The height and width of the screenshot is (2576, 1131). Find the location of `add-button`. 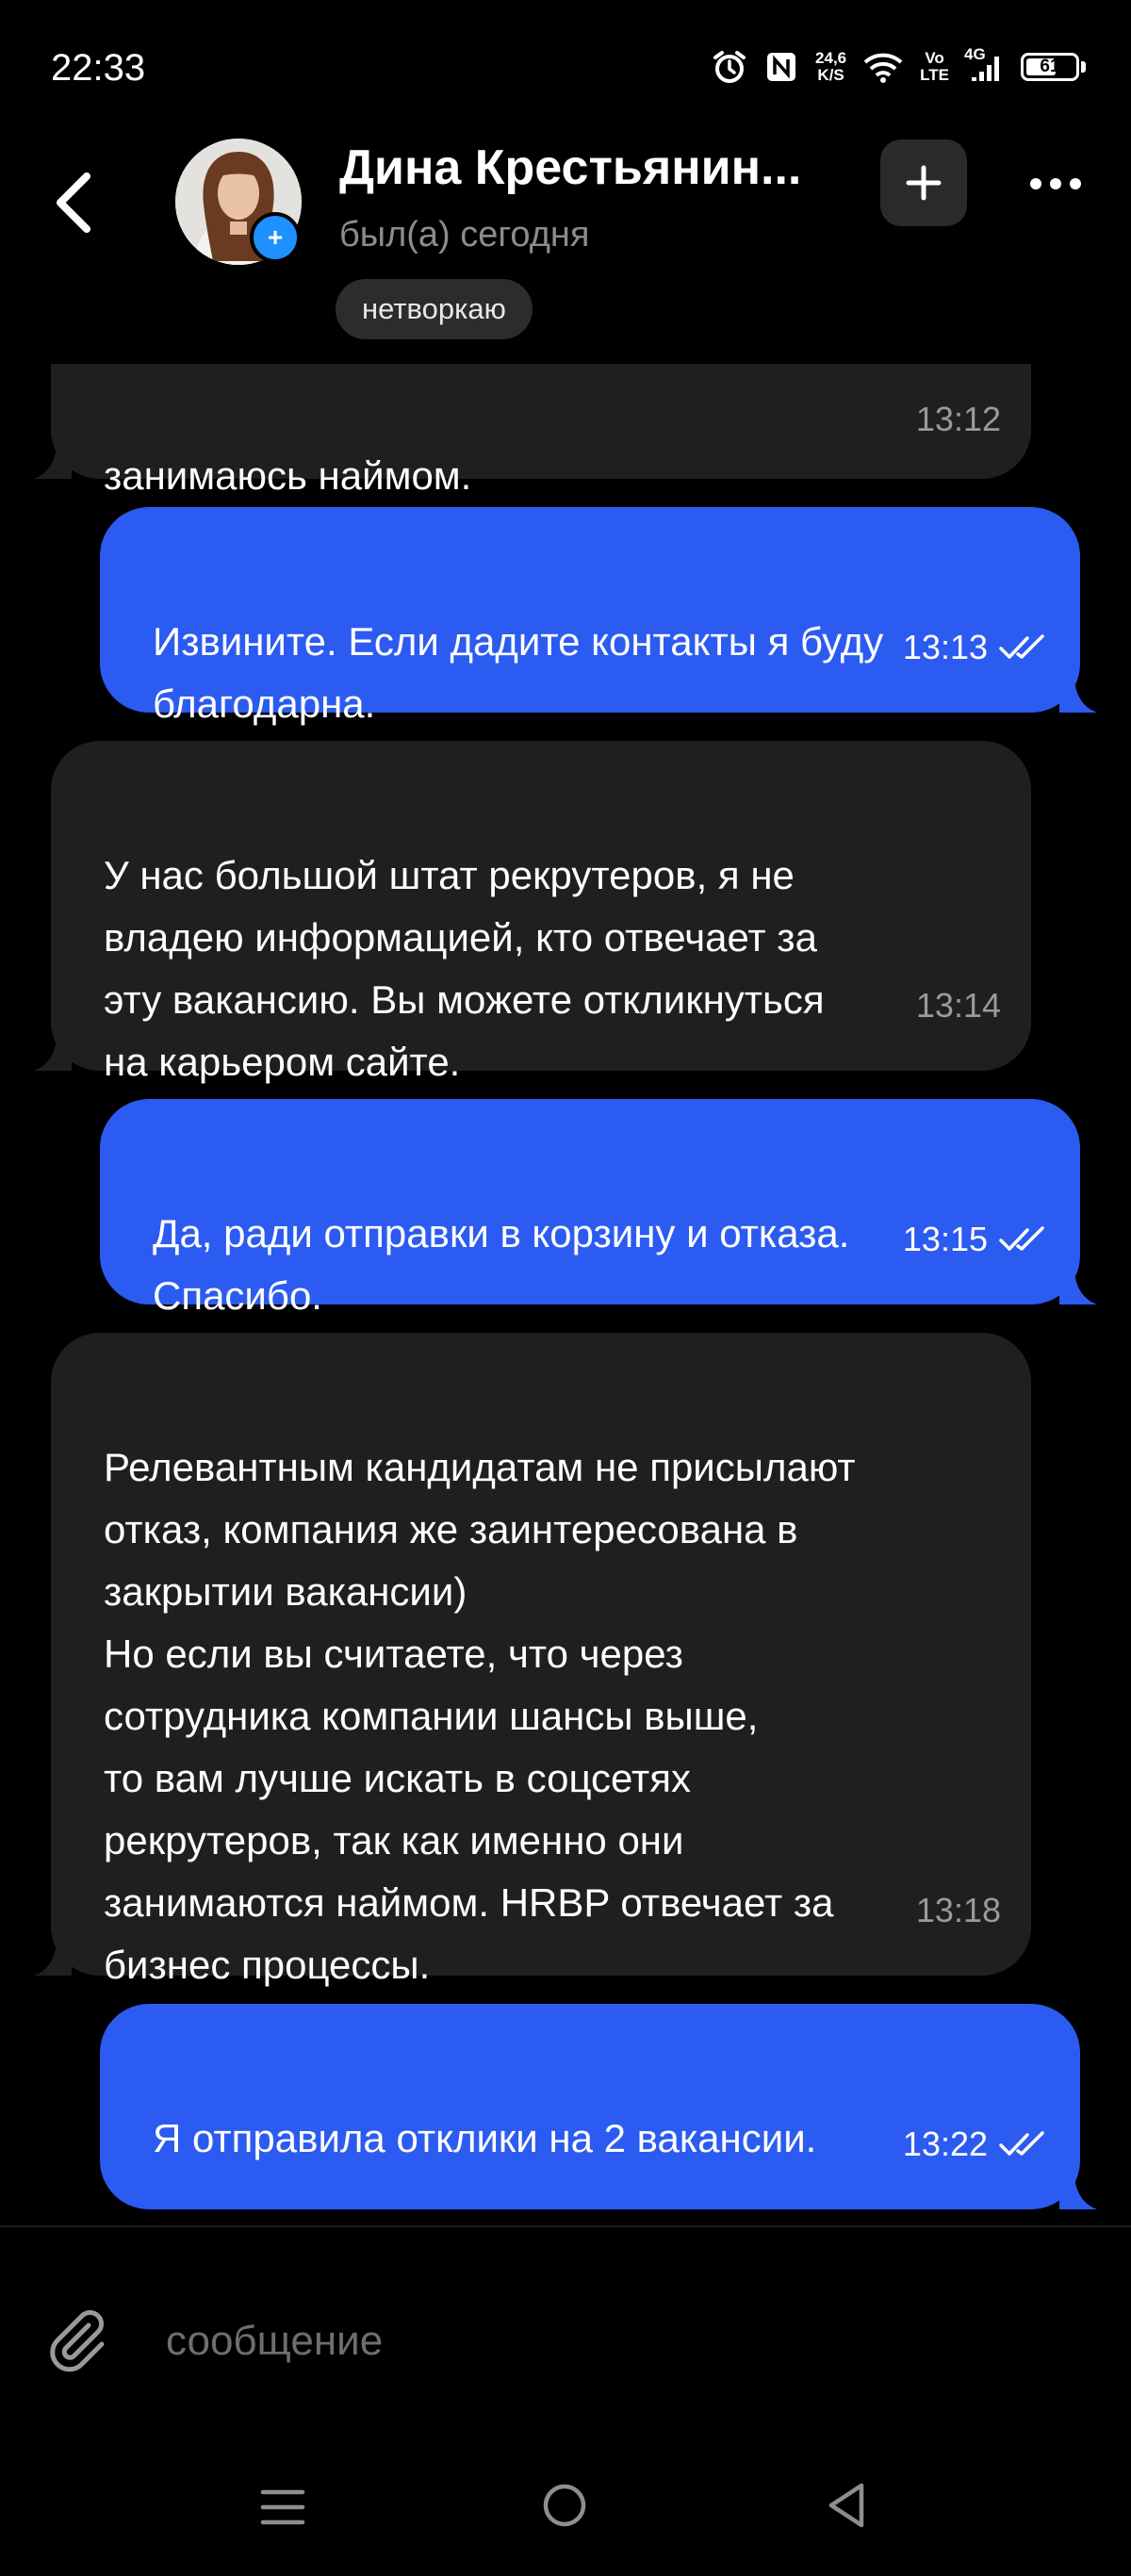

add-button is located at coordinates (924, 182).